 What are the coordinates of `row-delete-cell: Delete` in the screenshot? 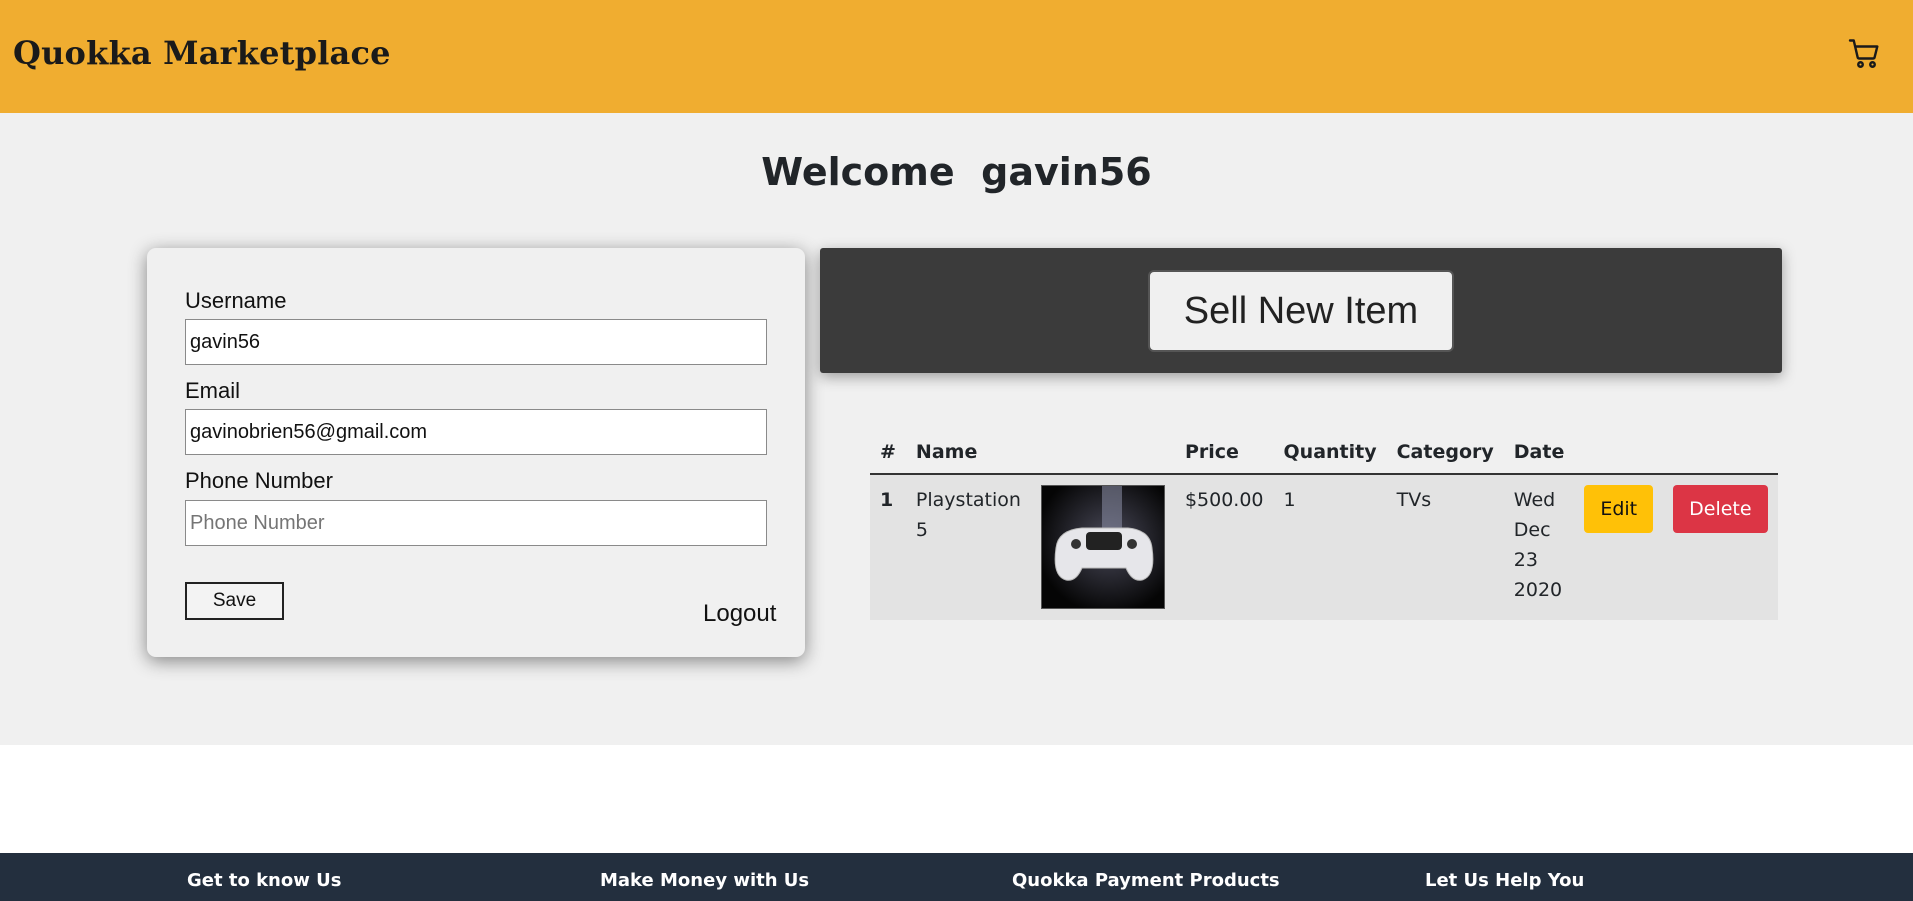 It's located at (1720, 547).